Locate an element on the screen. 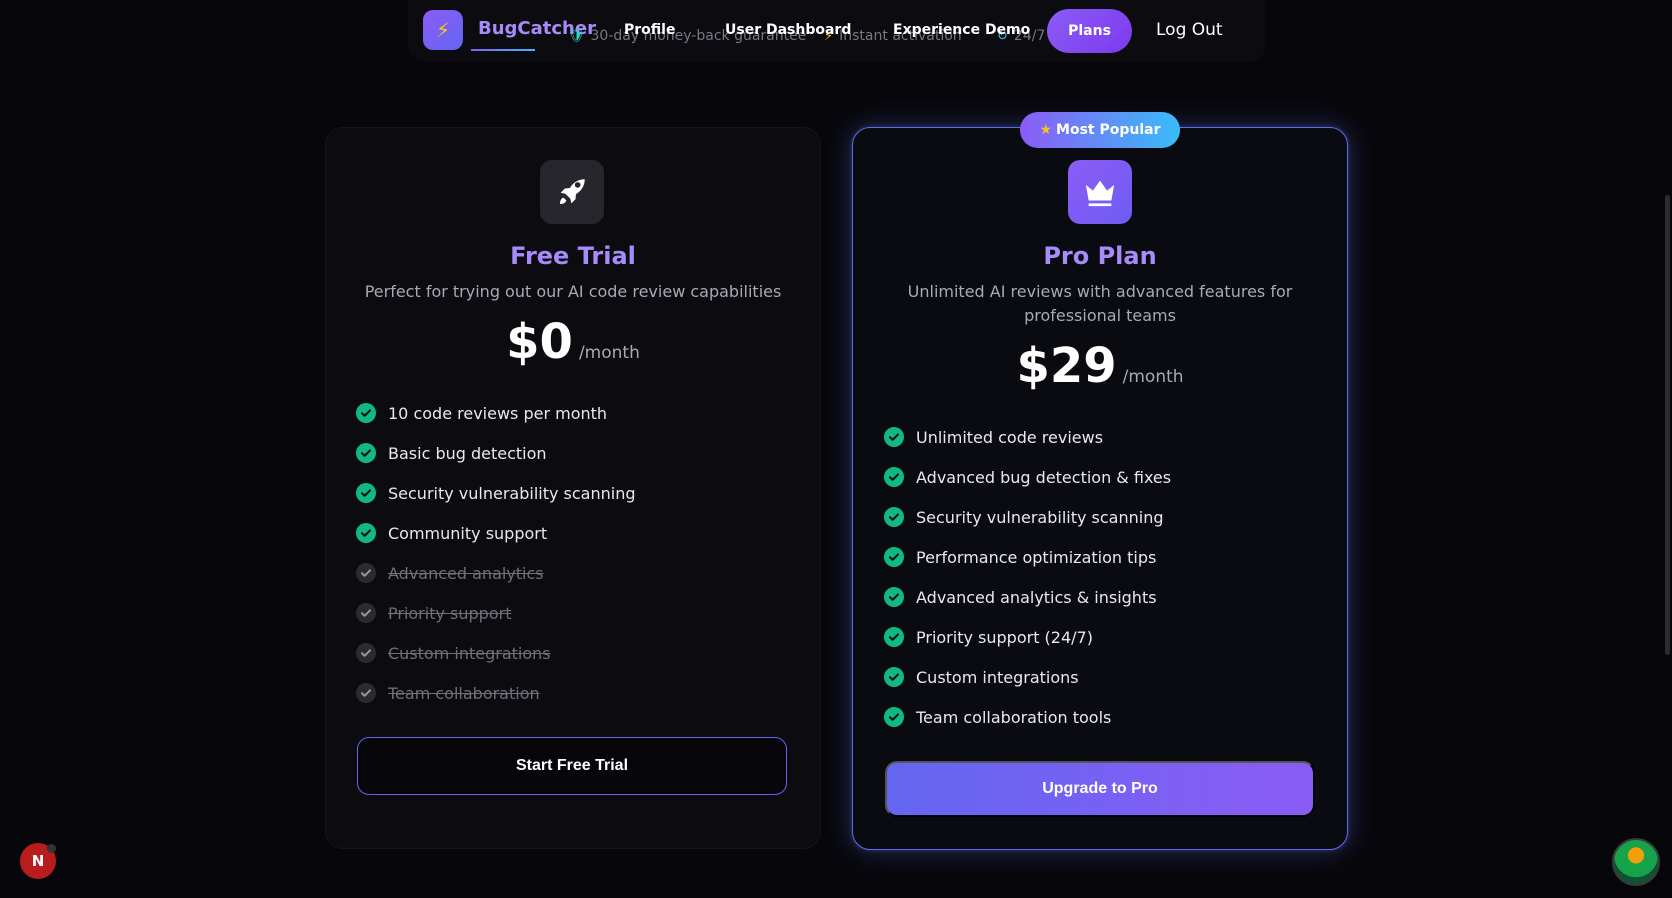  feature-item: Unlimited code reviews is located at coordinates (1027, 437).